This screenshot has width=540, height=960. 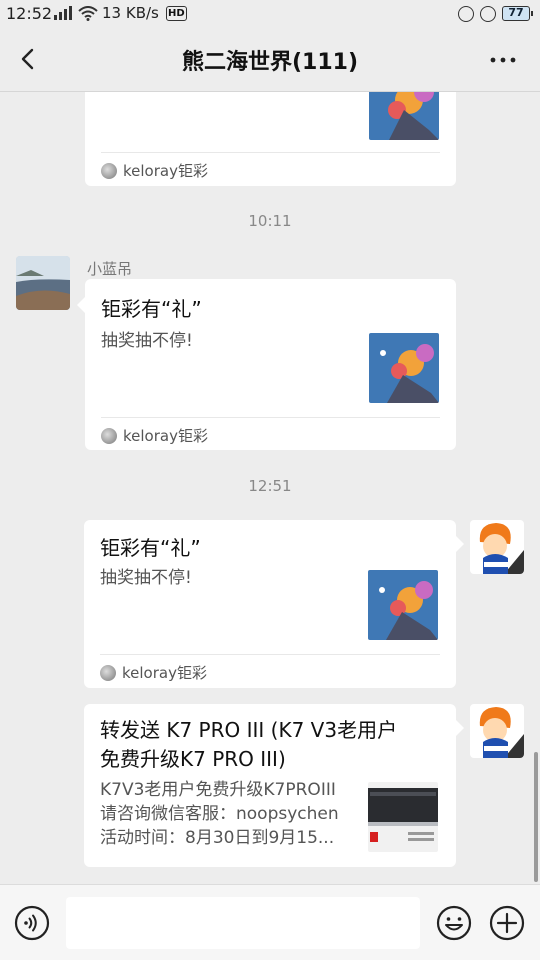 What do you see at coordinates (29, 13) in the screenshot?
I see `status-time: 12:52` at bounding box center [29, 13].